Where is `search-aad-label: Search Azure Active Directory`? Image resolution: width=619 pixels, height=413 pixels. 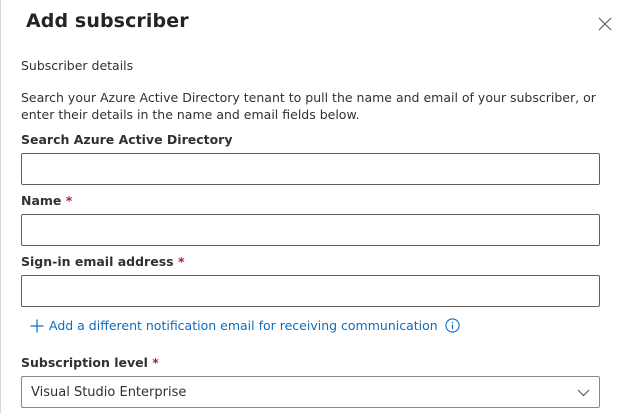 search-aad-label: Search Azure Active Directory is located at coordinates (127, 139).